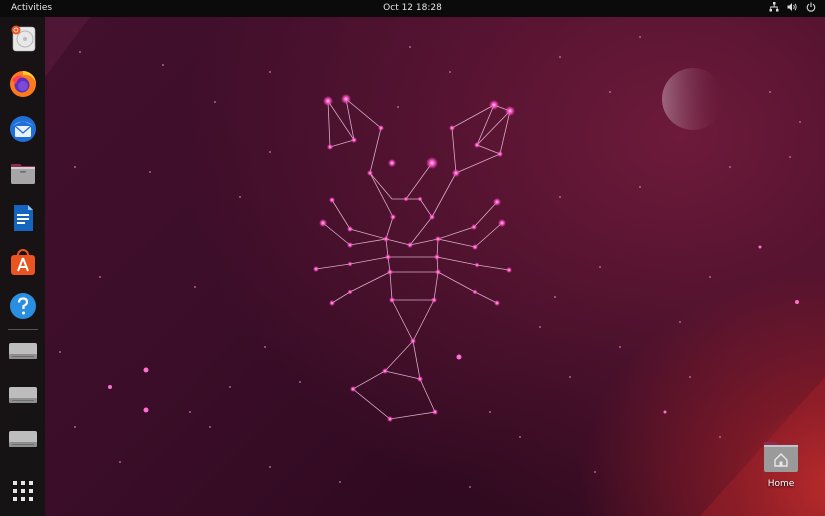  I want to click on dock, so click(22, 266).